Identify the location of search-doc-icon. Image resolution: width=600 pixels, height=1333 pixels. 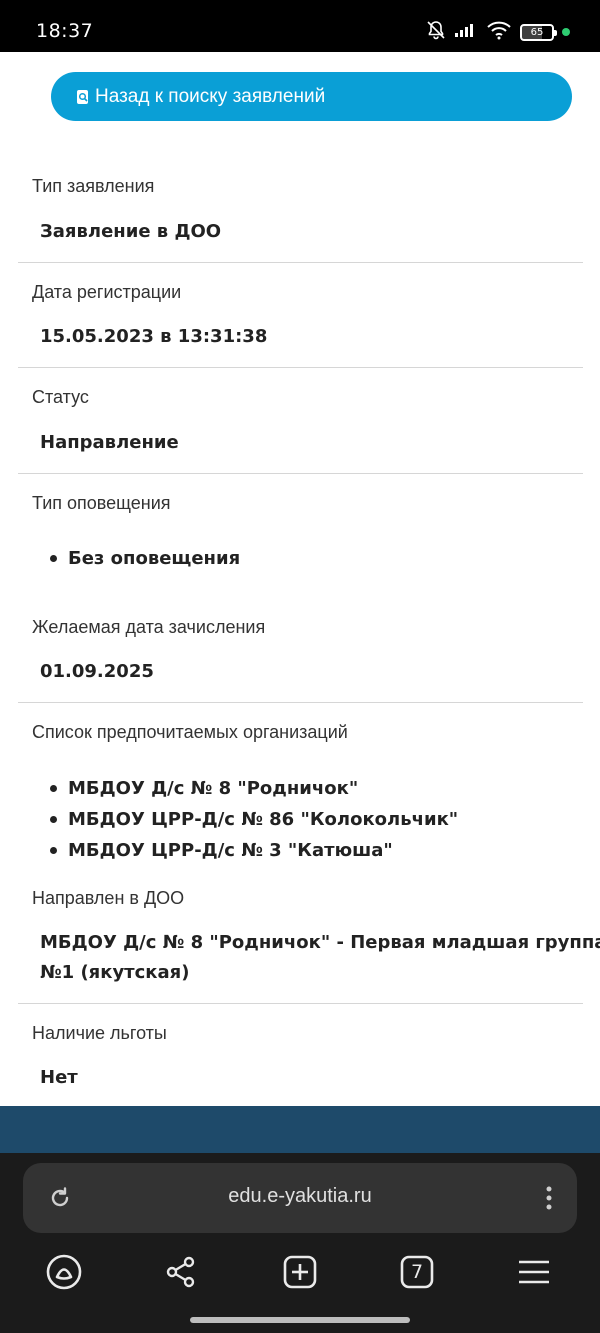
(83, 97).